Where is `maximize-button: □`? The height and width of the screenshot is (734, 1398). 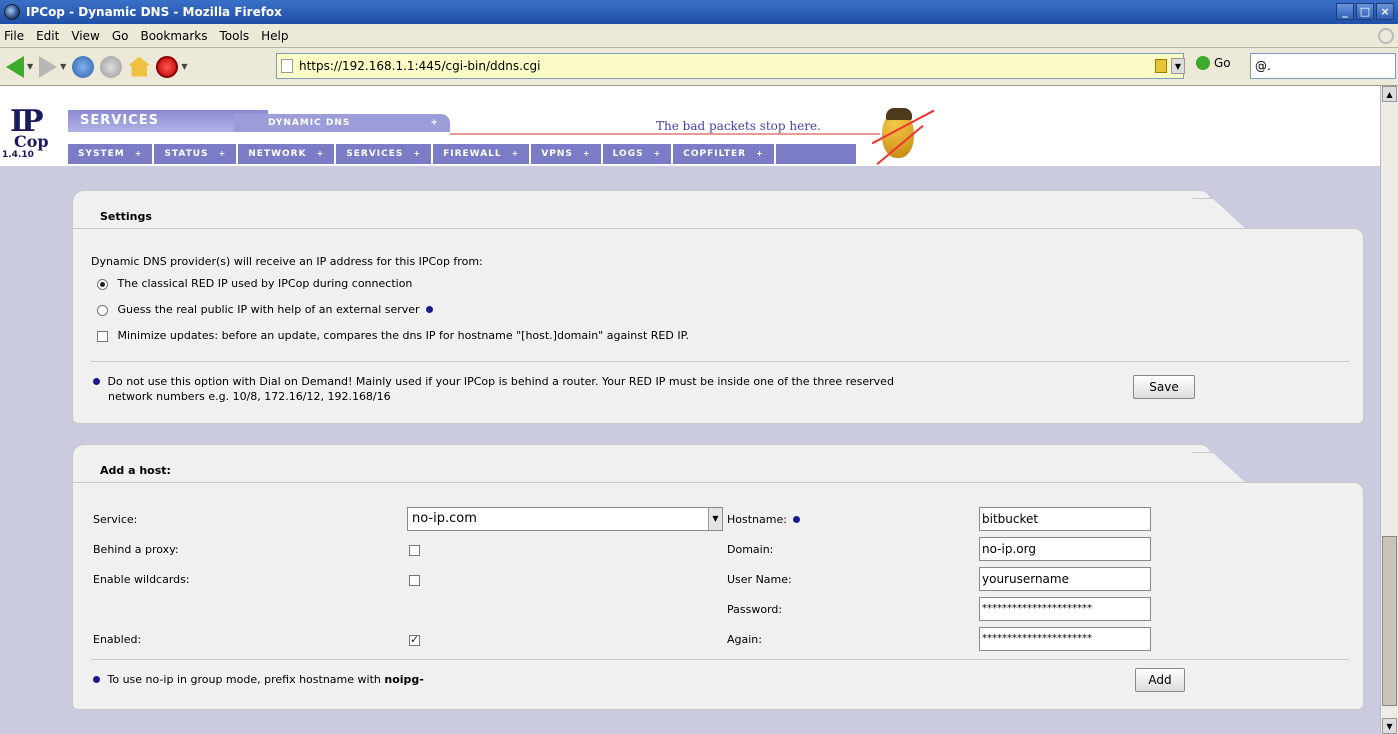 maximize-button: □ is located at coordinates (1365, 11).